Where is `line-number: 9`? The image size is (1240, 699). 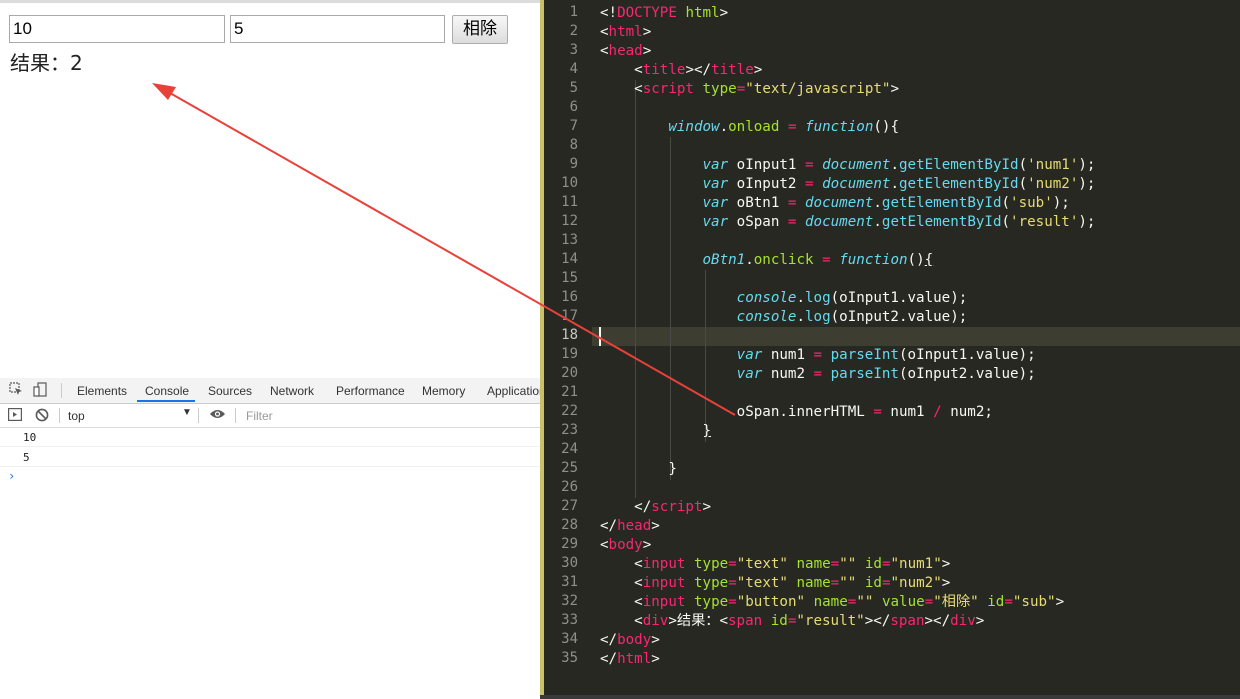 line-number: 9 is located at coordinates (573, 164).